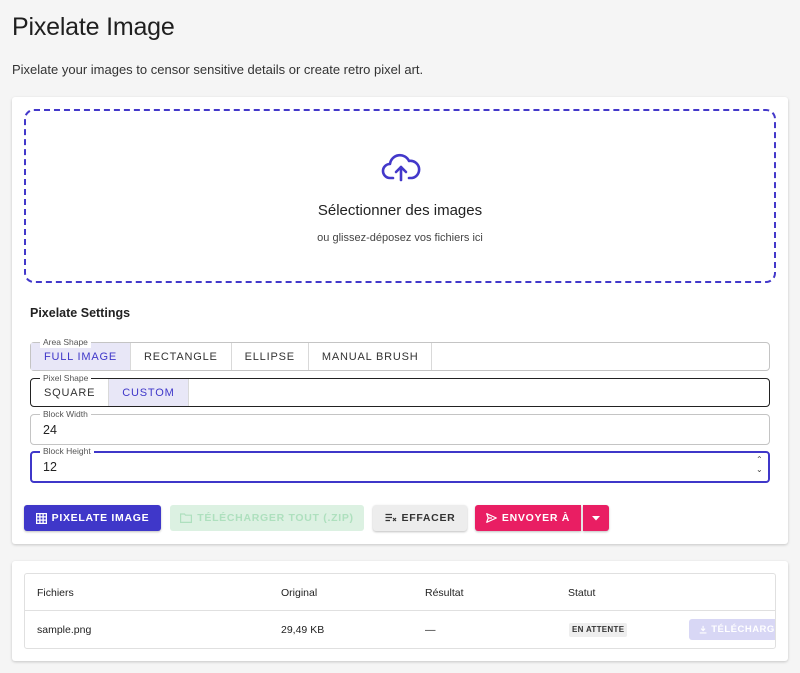 Image resolution: width=800 pixels, height=673 pixels. I want to click on send-to-button: ENVOYER À, so click(528, 518).